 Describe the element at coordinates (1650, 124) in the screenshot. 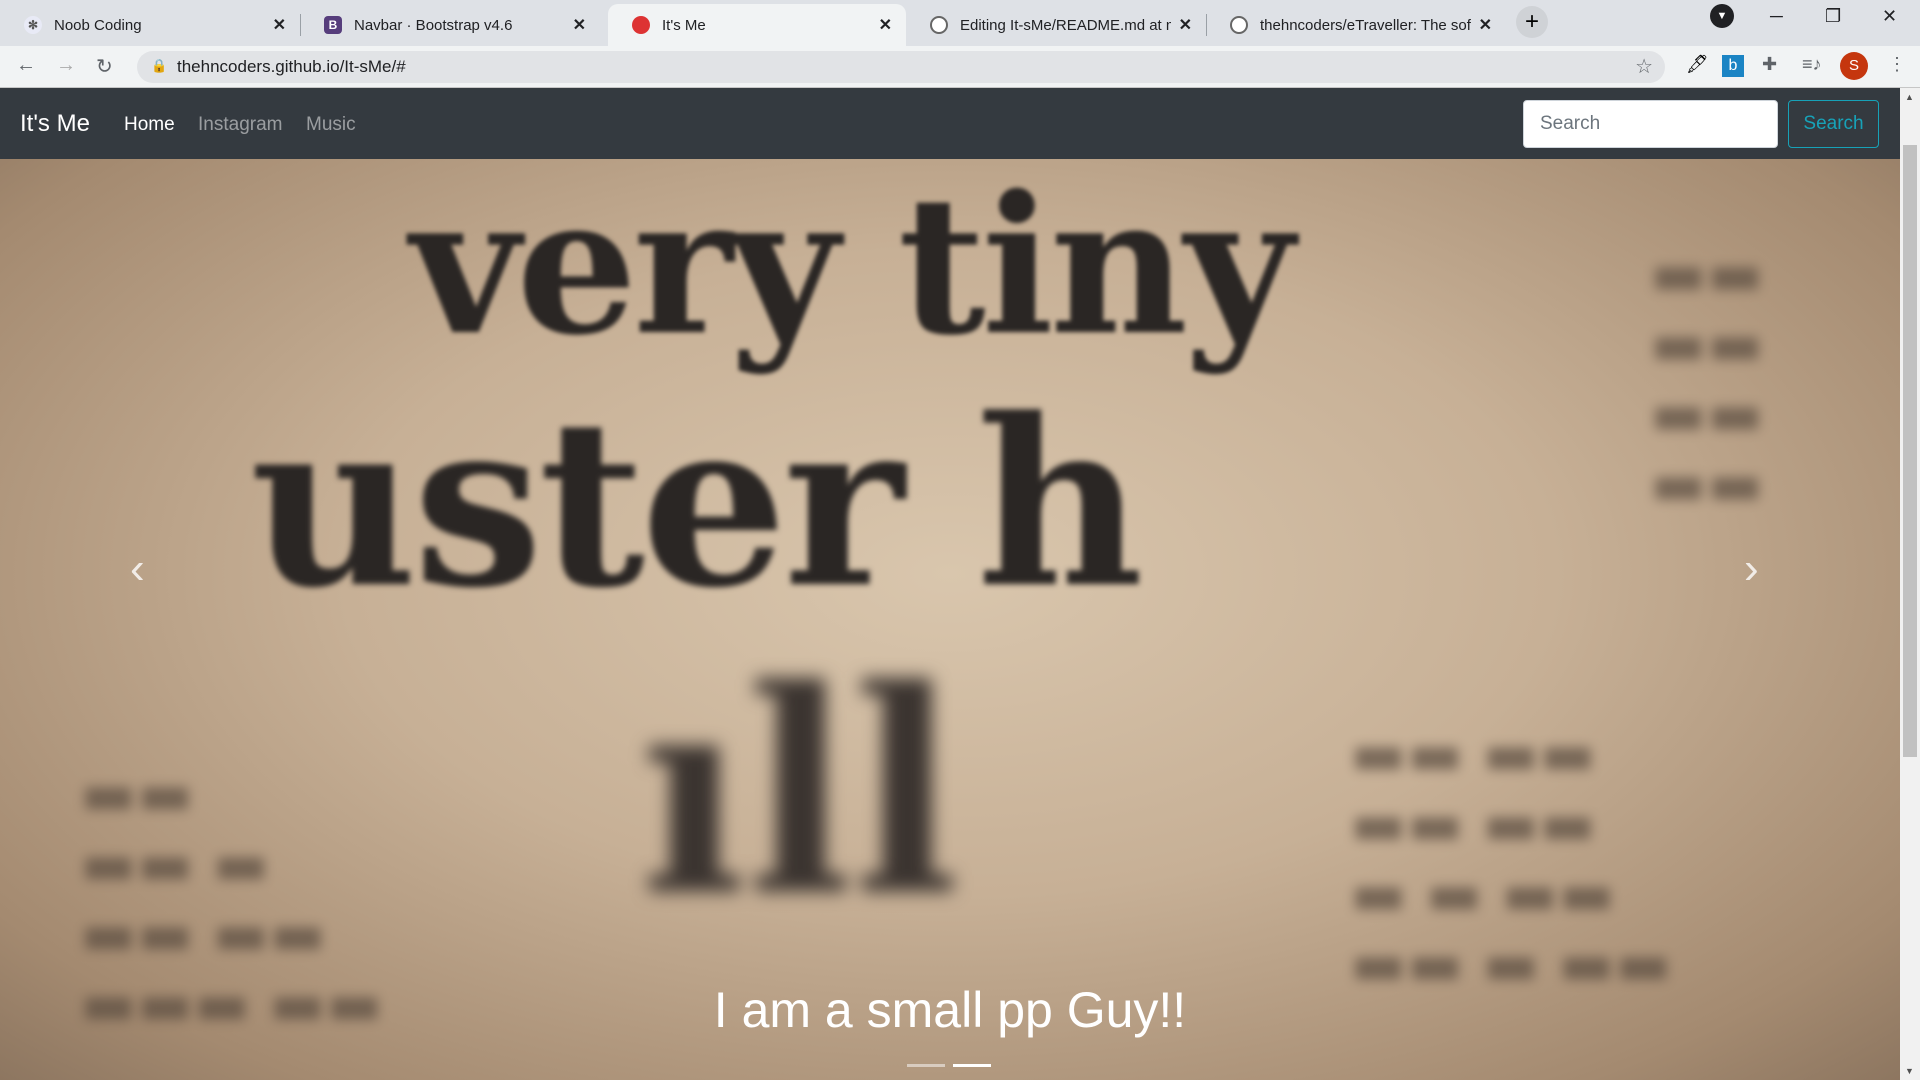

I see `search-input` at that location.